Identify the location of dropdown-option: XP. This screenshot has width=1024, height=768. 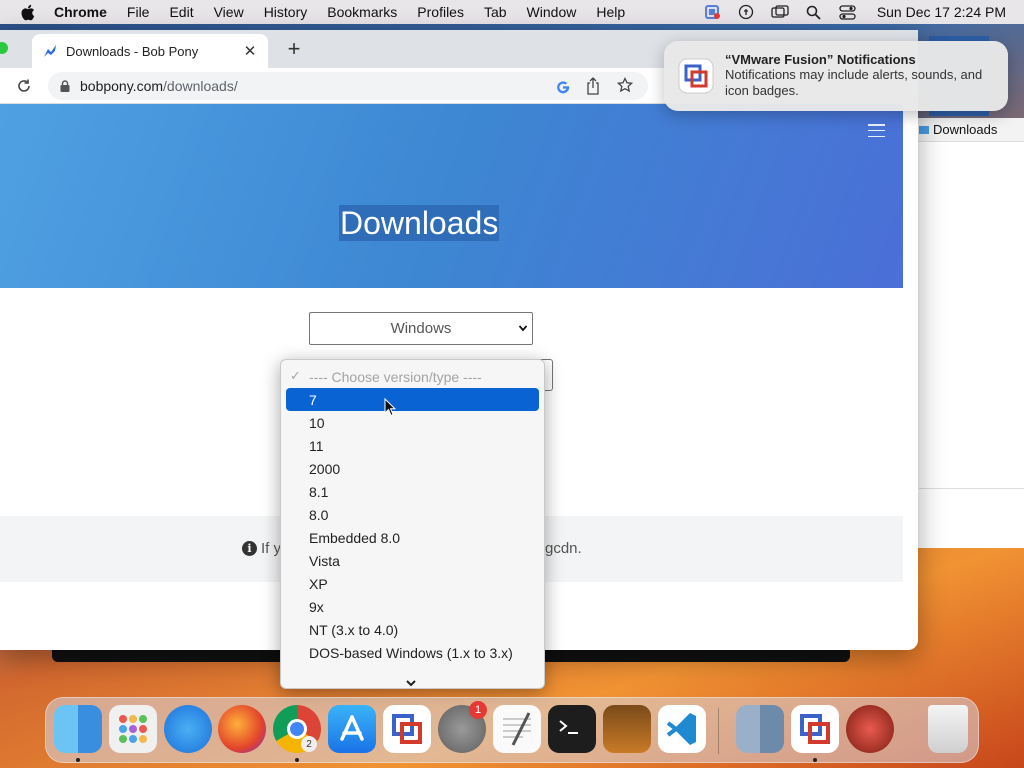
(412, 583).